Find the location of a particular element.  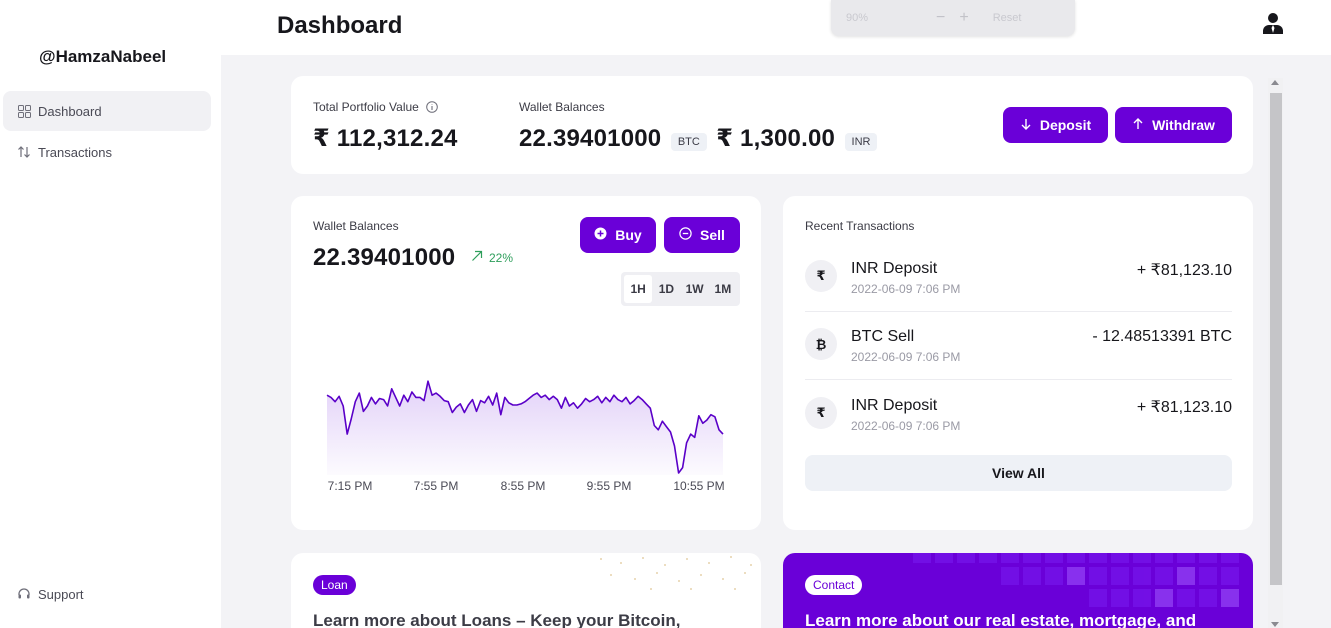

plus-circle-icon is located at coordinates (600, 235).